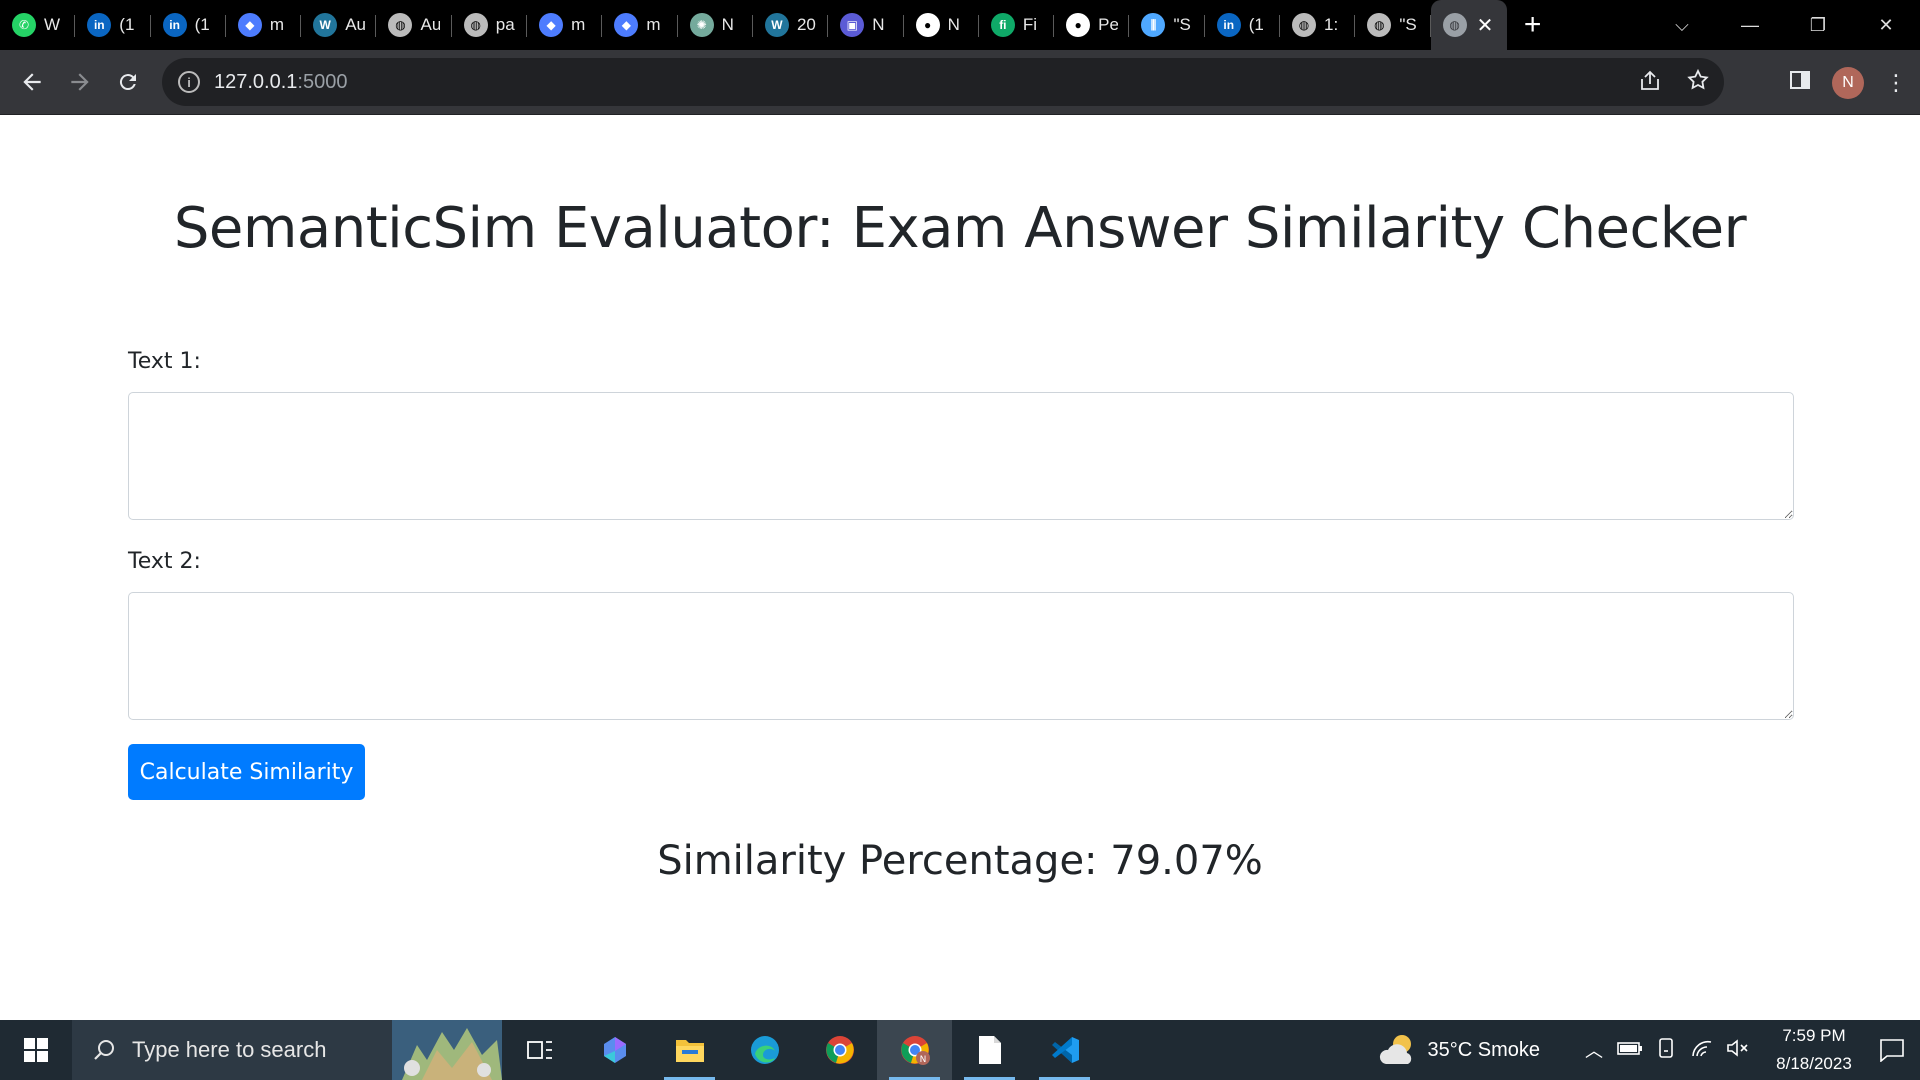  I want to click on browser-tab: ▣ N, so click(866, 25).